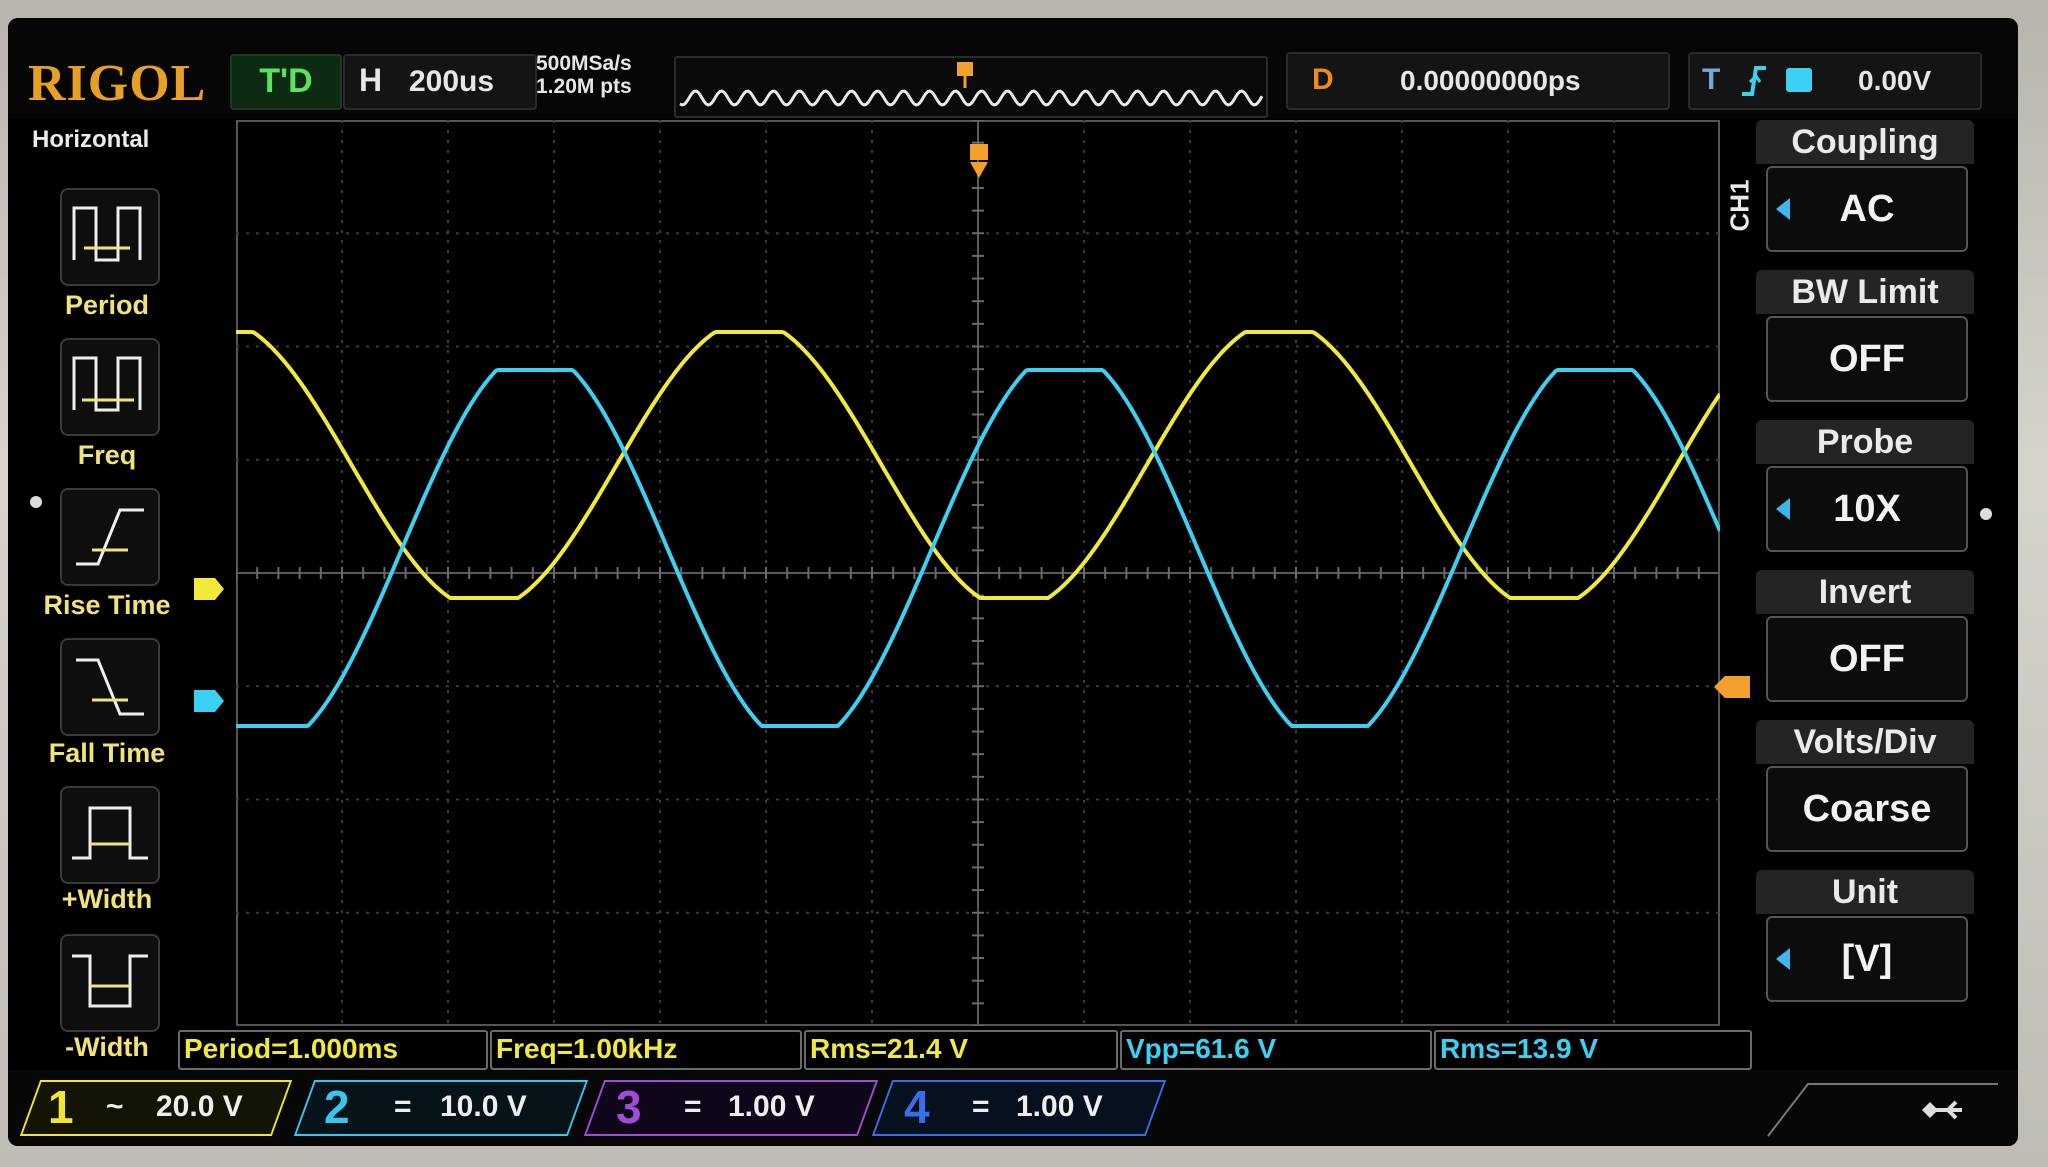 The width and height of the screenshot is (2048, 1167). I want to click on unit-value: [V], so click(1867, 959).